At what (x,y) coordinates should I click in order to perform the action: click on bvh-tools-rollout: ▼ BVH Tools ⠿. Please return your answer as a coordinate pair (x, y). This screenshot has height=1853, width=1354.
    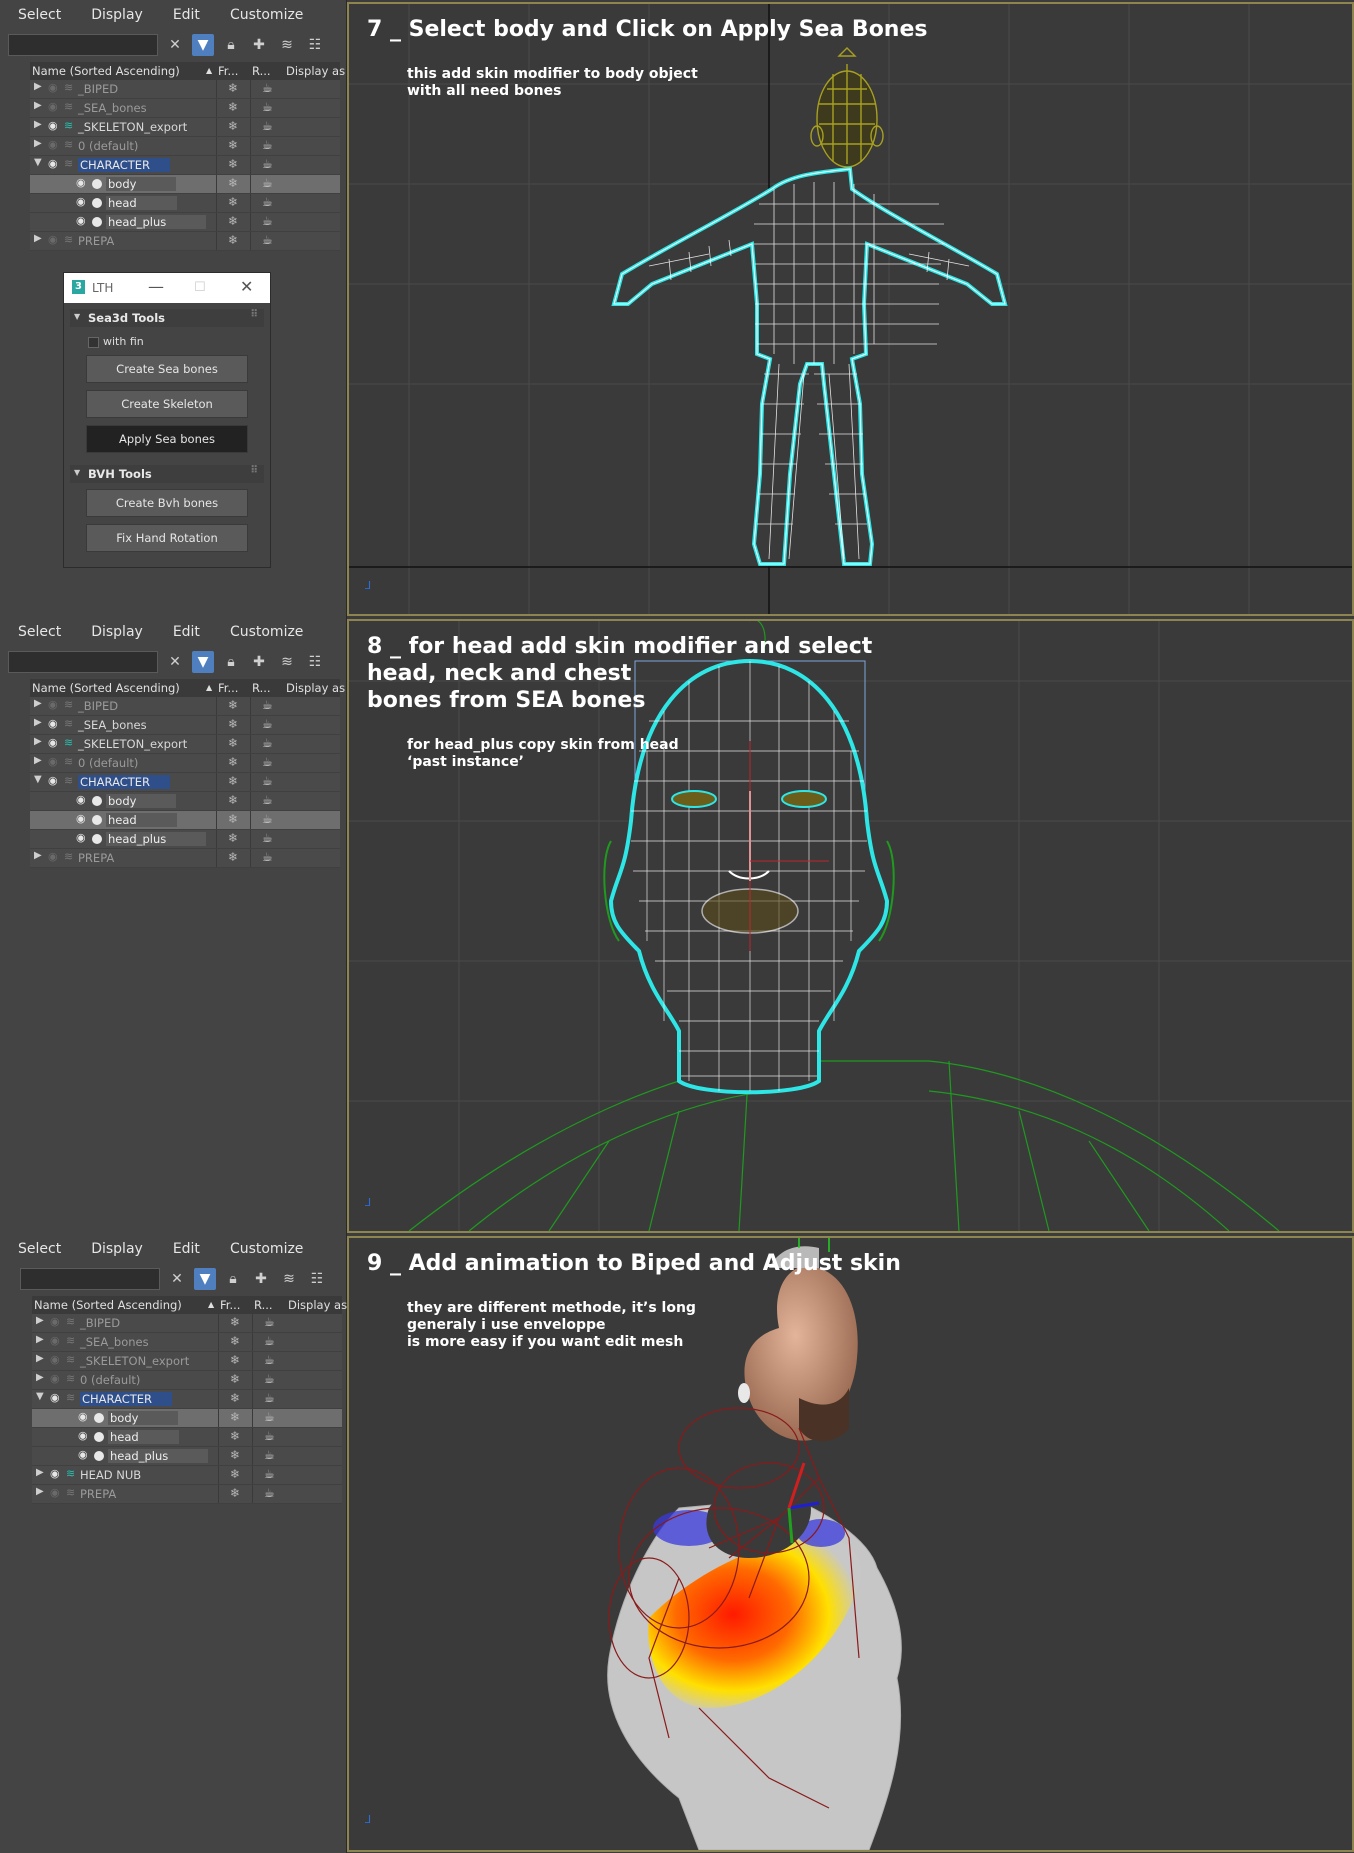
    Looking at the image, I should click on (167, 474).